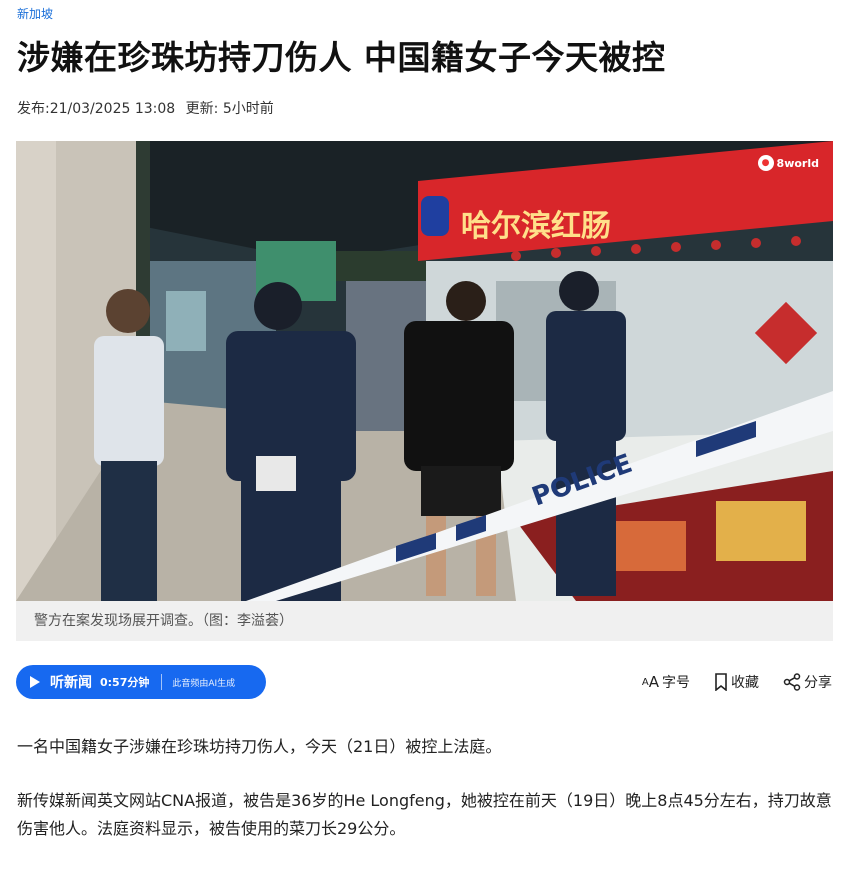 This screenshot has width=844, height=869. Describe the element at coordinates (162, 682) in the screenshot. I see `listen-separator` at that location.